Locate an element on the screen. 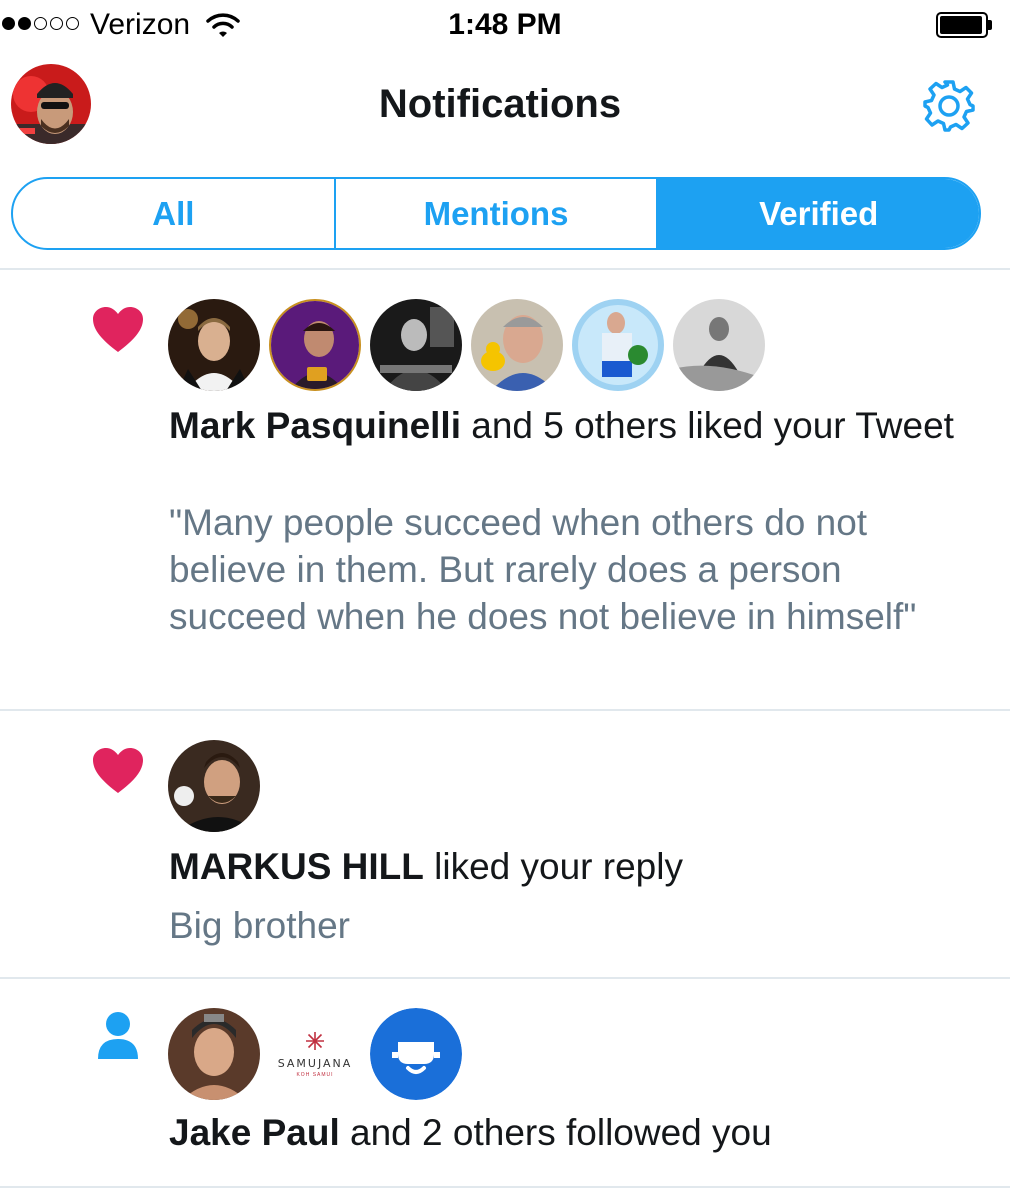 This screenshot has width=1010, height=1200. status-bar: Verizon 1:48 PM is located at coordinates (505, 26).